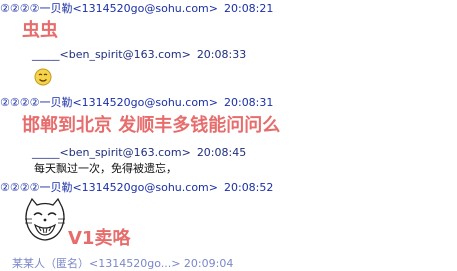  Describe the element at coordinates (45, 219) in the screenshot. I see `cat-face-sticker` at that location.